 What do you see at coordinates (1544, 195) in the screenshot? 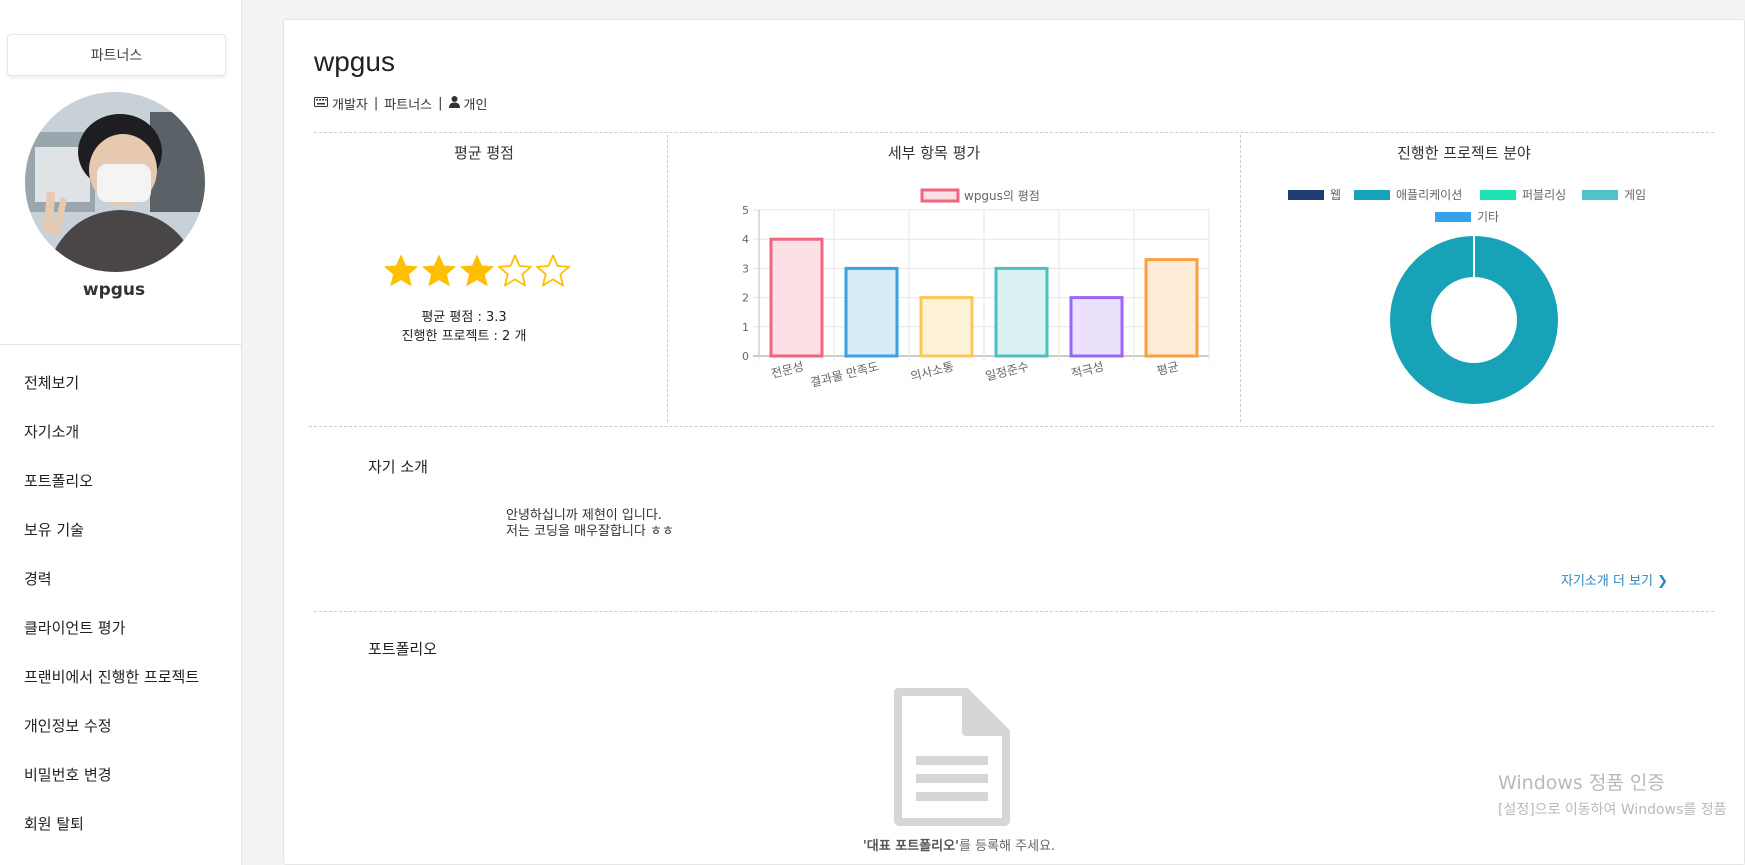
I see `legend-label: 퍼블리싱` at bounding box center [1544, 195].